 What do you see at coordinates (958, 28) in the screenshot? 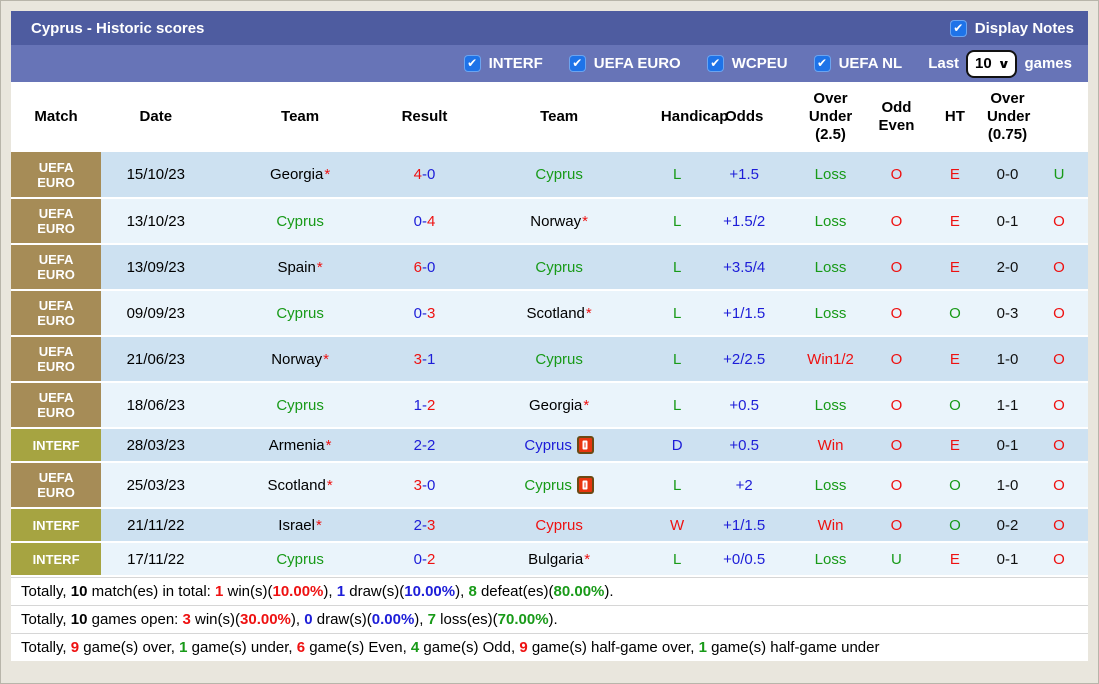
I see `display-notes-checkbox: ✔` at bounding box center [958, 28].